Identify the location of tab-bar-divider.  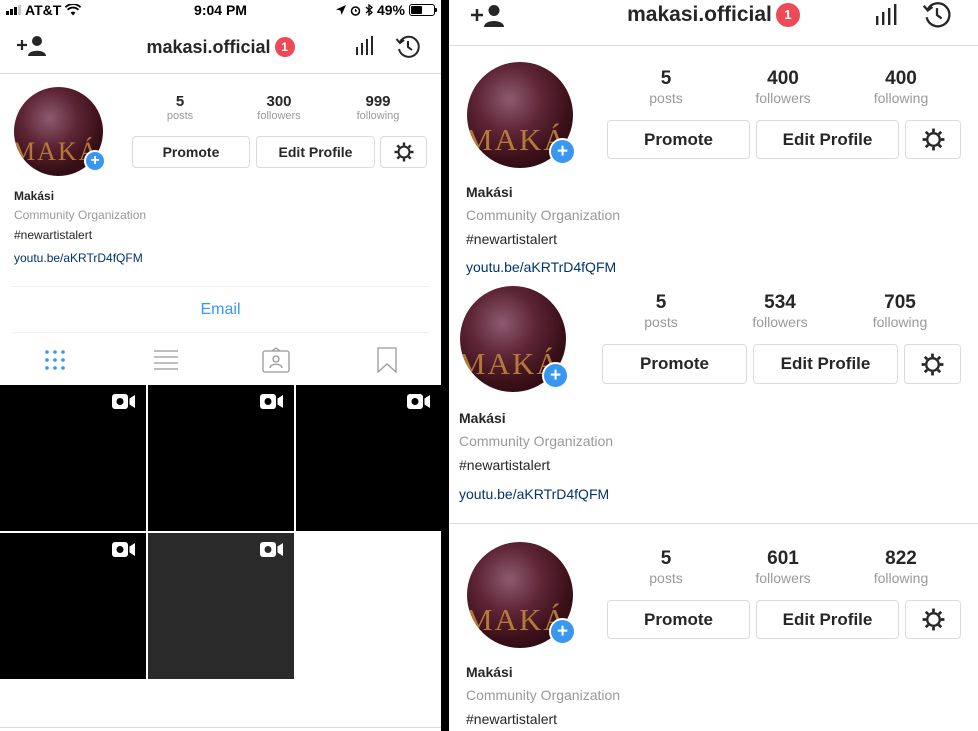
(220, 727).